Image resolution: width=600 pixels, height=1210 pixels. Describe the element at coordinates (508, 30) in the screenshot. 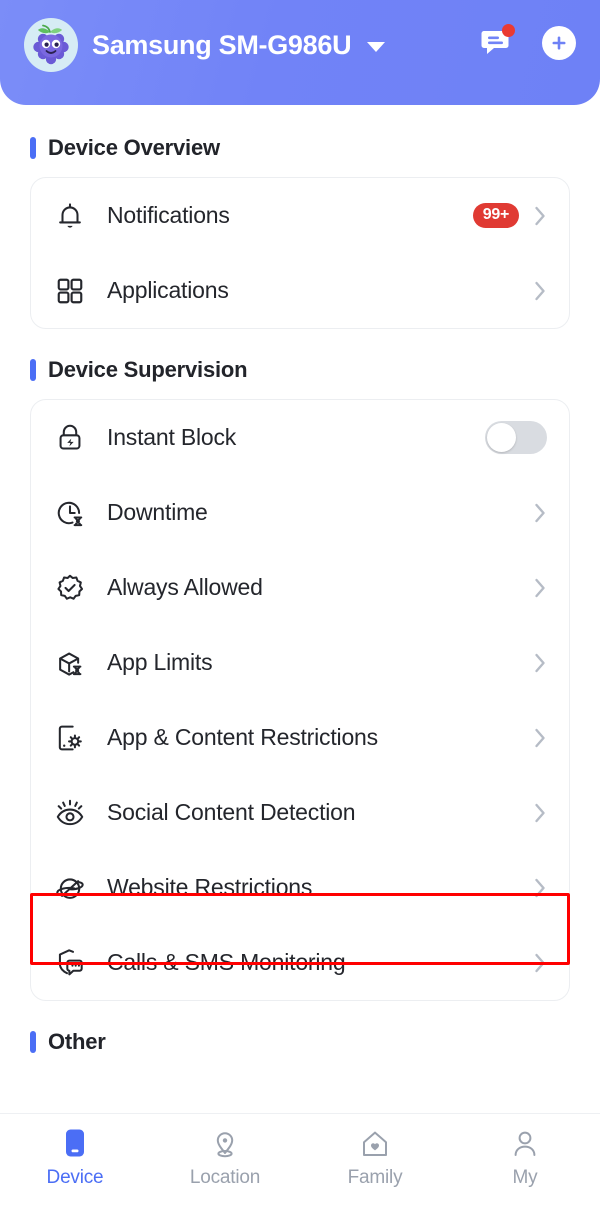

I see `unread-dot-badge` at that location.